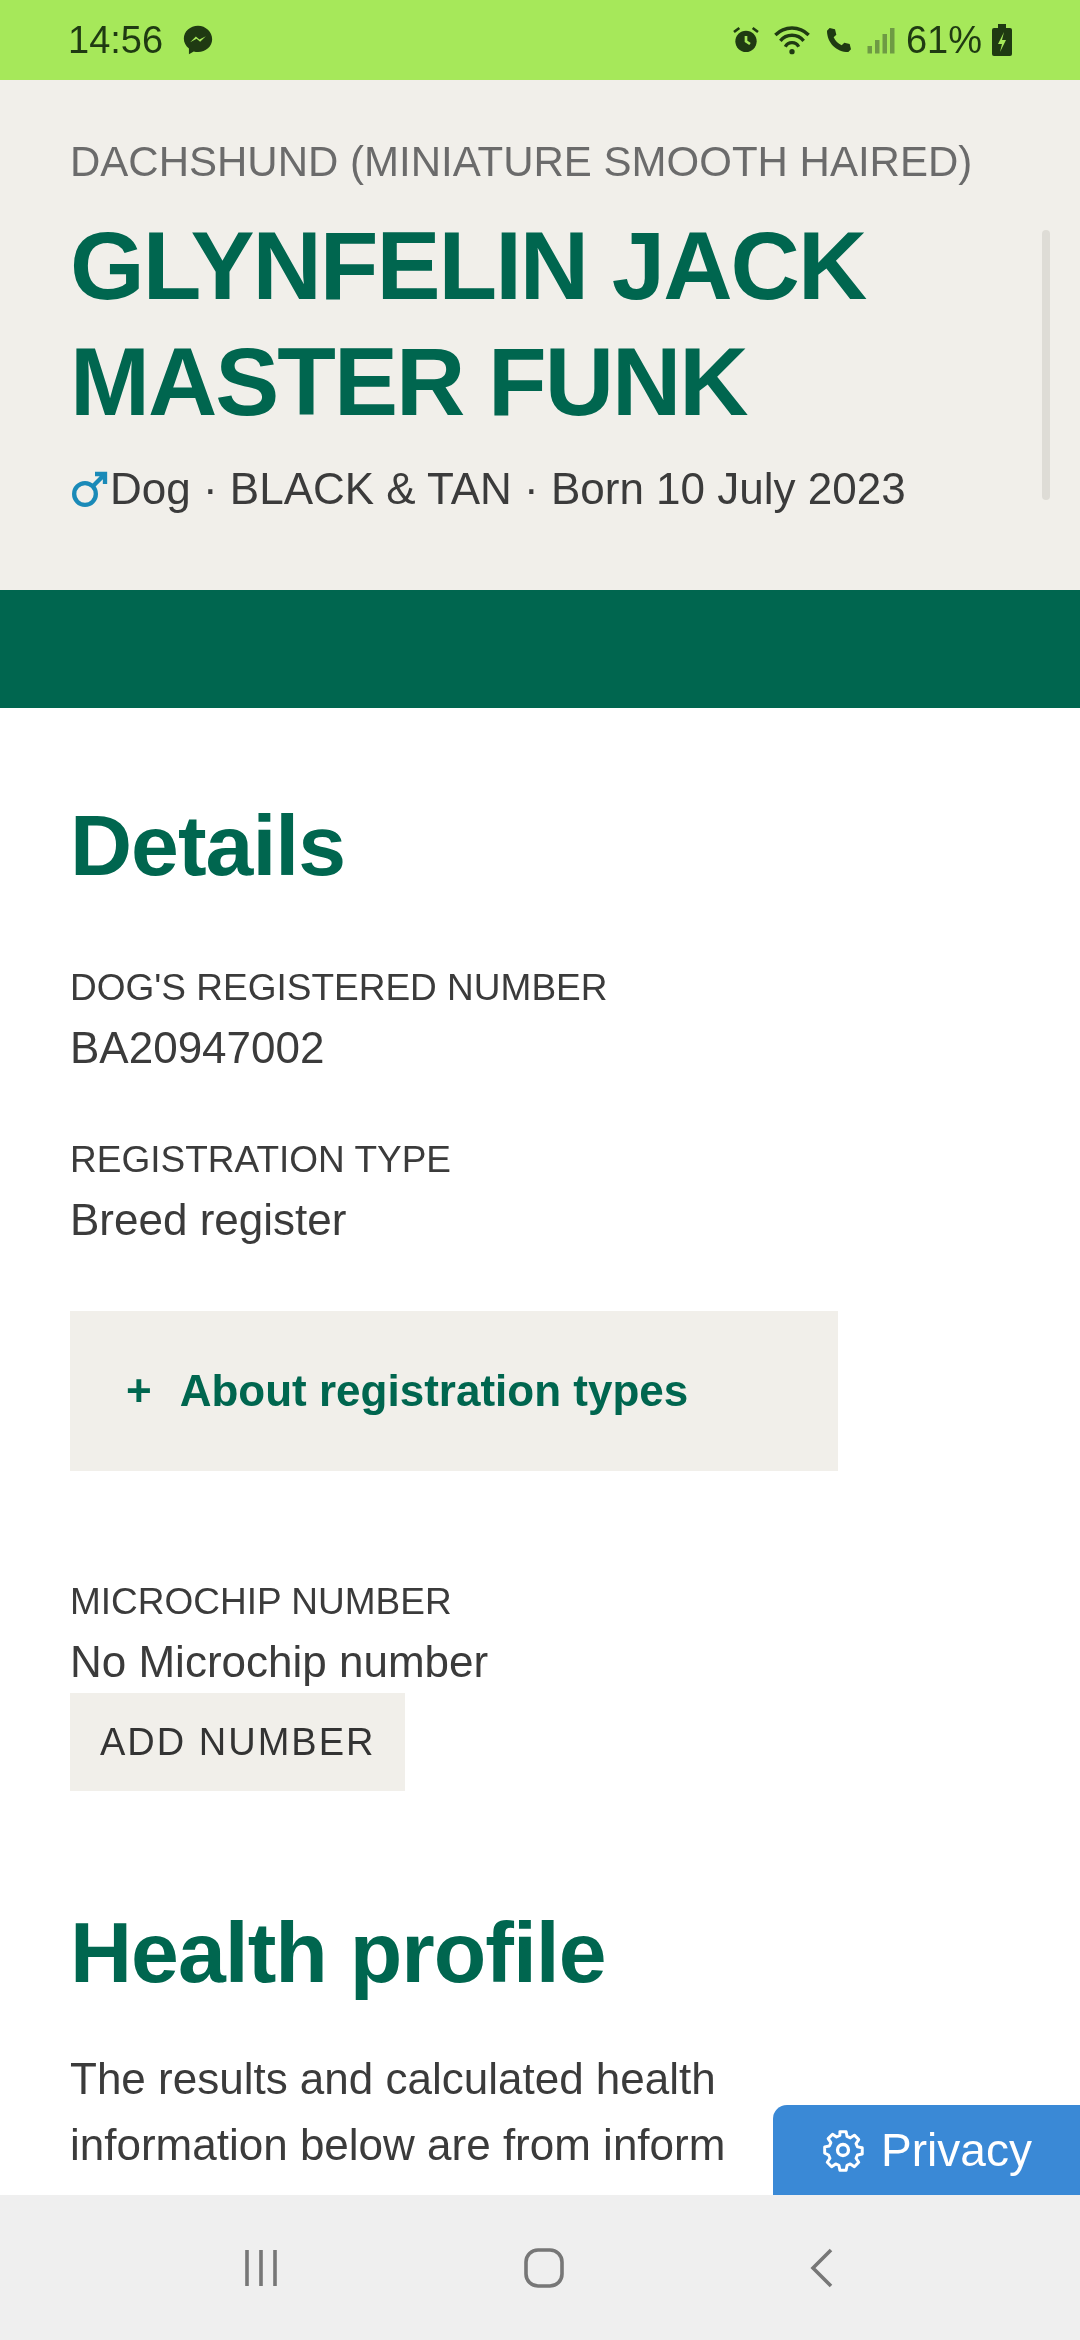  I want to click on field-label: MICROCHIP NUMBER, so click(261, 1602).